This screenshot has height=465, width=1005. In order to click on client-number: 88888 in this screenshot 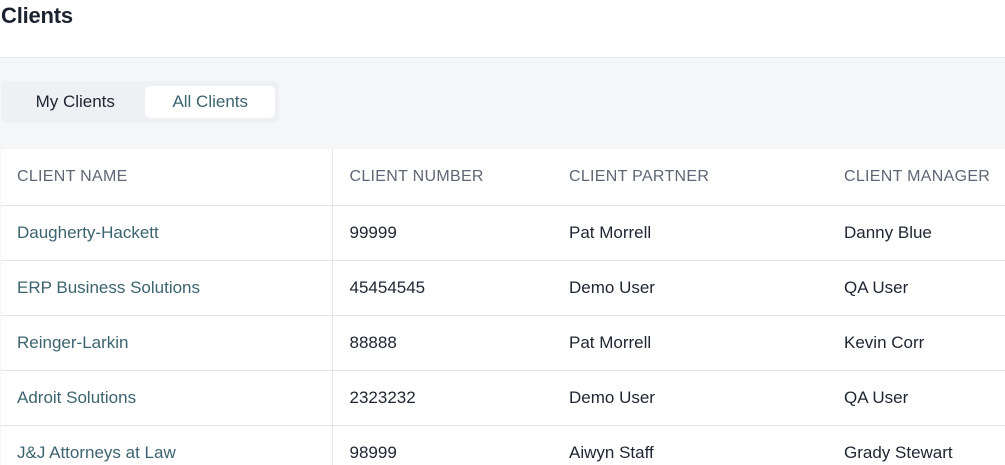, I will do `click(442, 343)`.